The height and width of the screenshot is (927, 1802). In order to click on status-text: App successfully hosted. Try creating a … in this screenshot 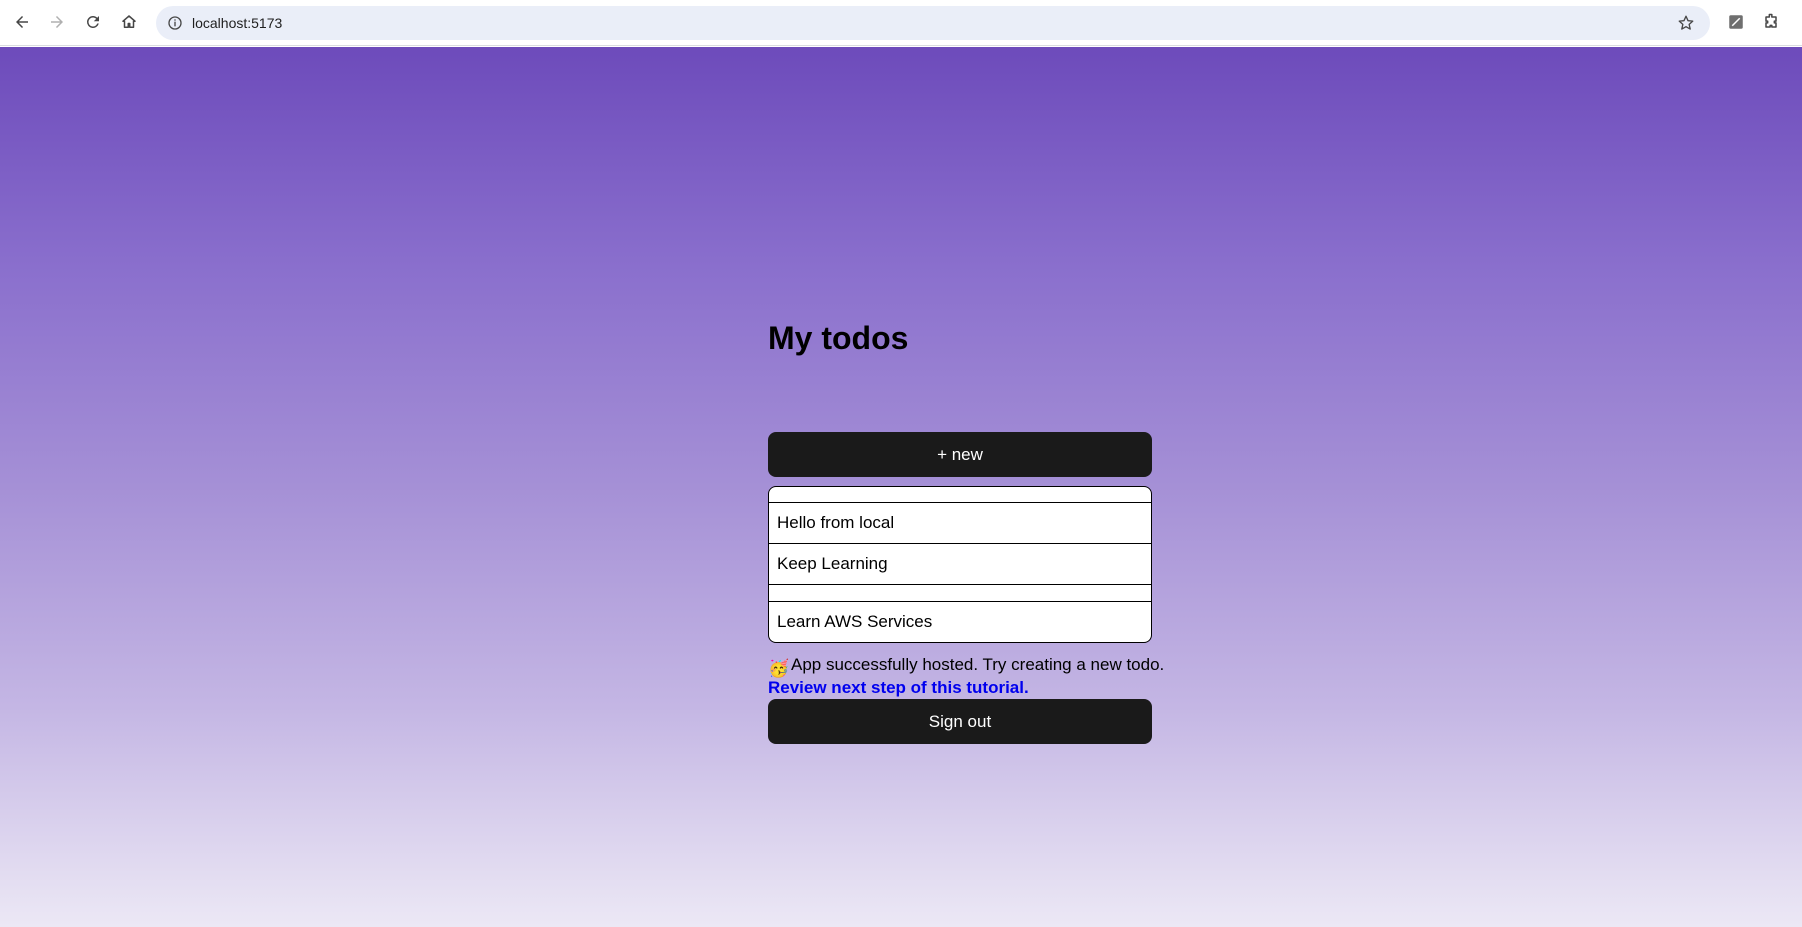, I will do `click(978, 664)`.